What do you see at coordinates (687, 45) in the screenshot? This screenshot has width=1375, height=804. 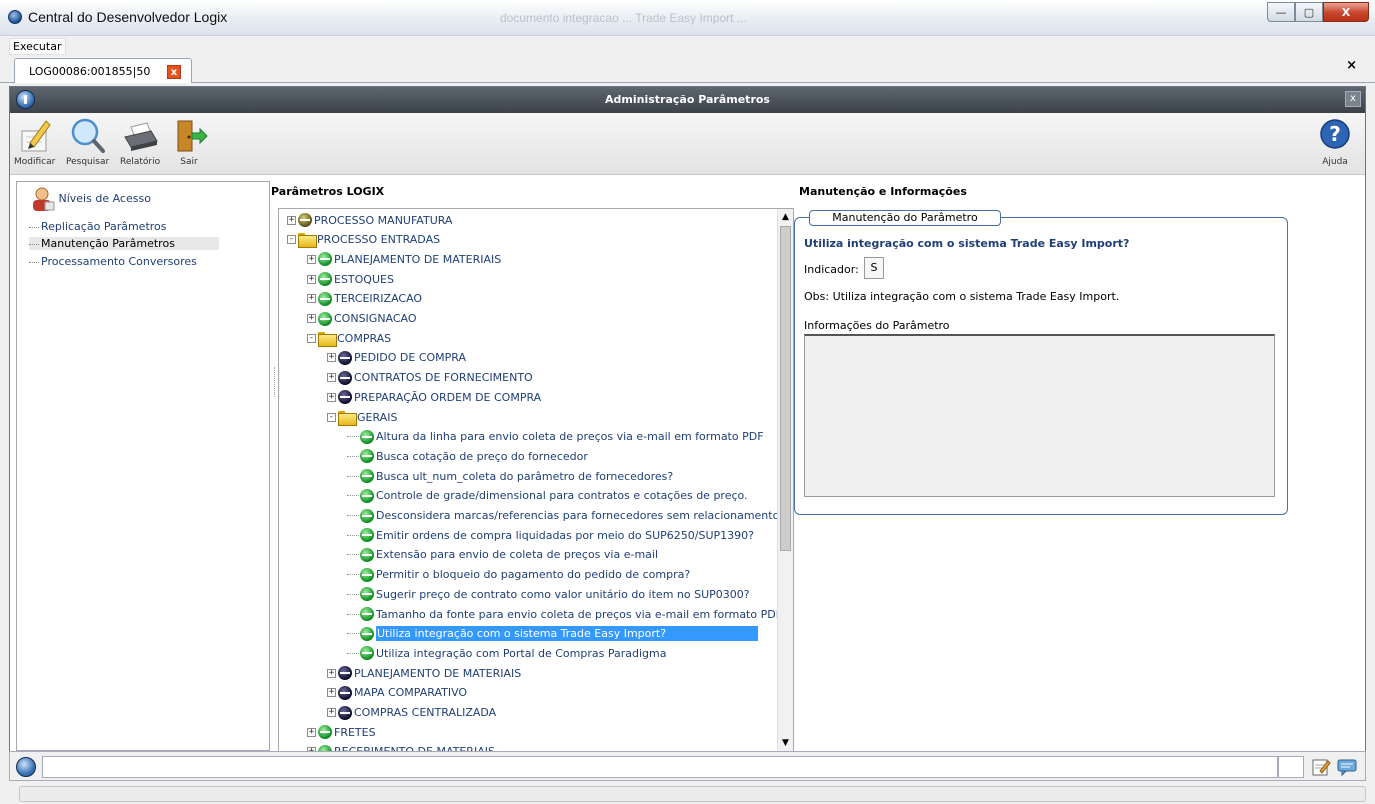 I see `menubar: Executar` at bounding box center [687, 45].